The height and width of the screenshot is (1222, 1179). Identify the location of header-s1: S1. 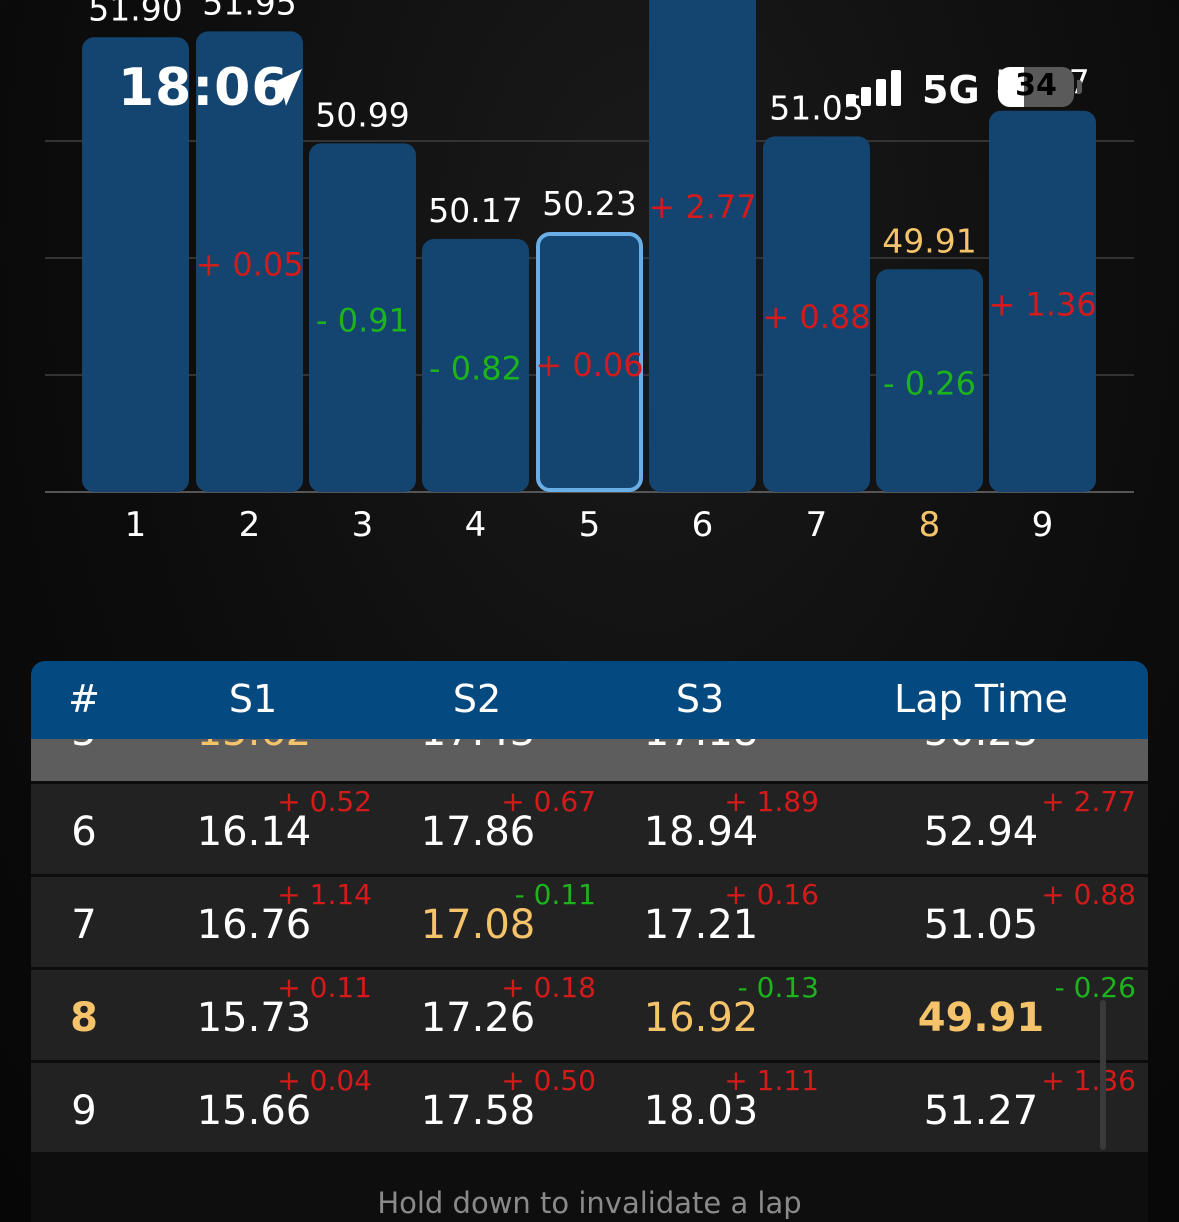
(253, 699).